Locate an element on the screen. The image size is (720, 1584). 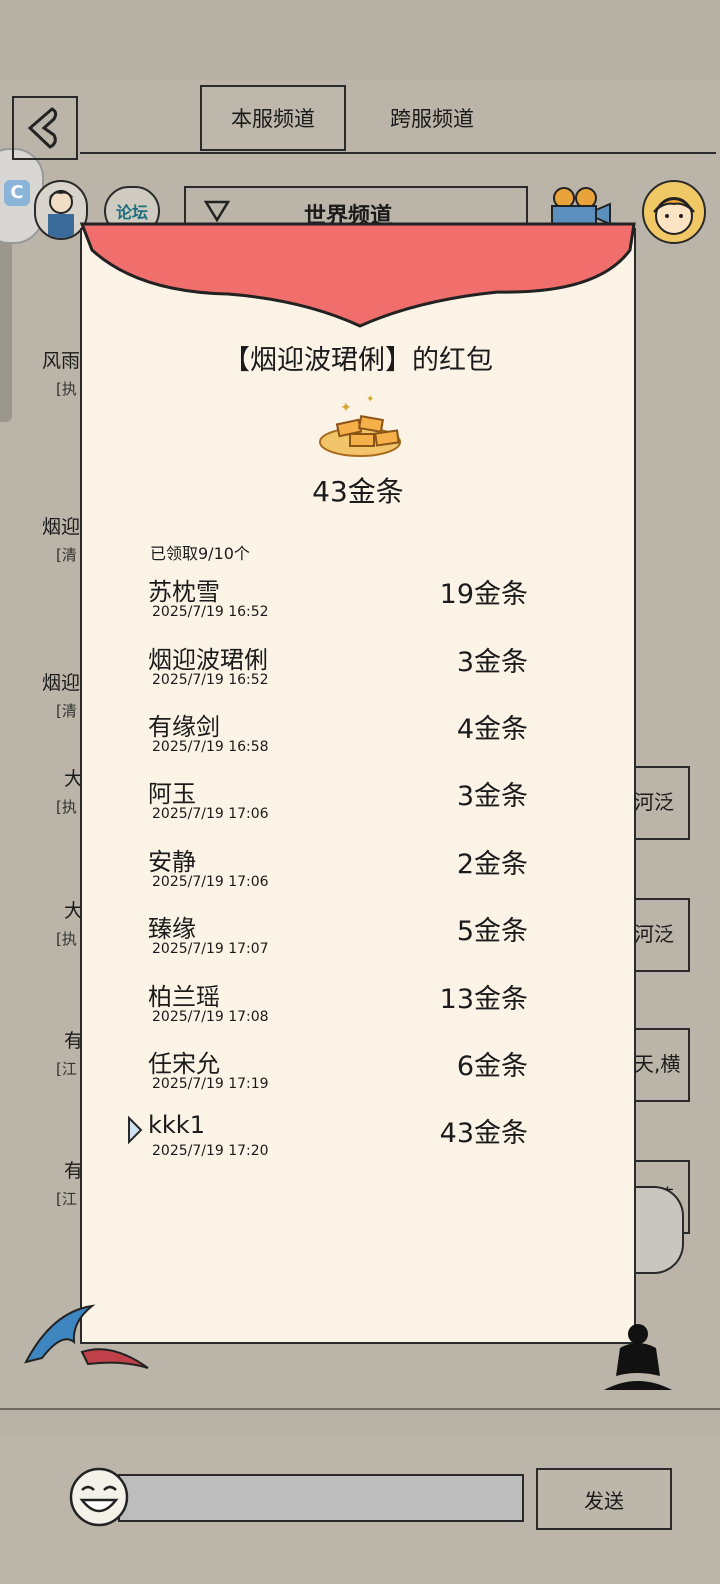
claim-row: 烟迎波珺俐 2025/7/19 16:52 3金条 is located at coordinates (338, 670).